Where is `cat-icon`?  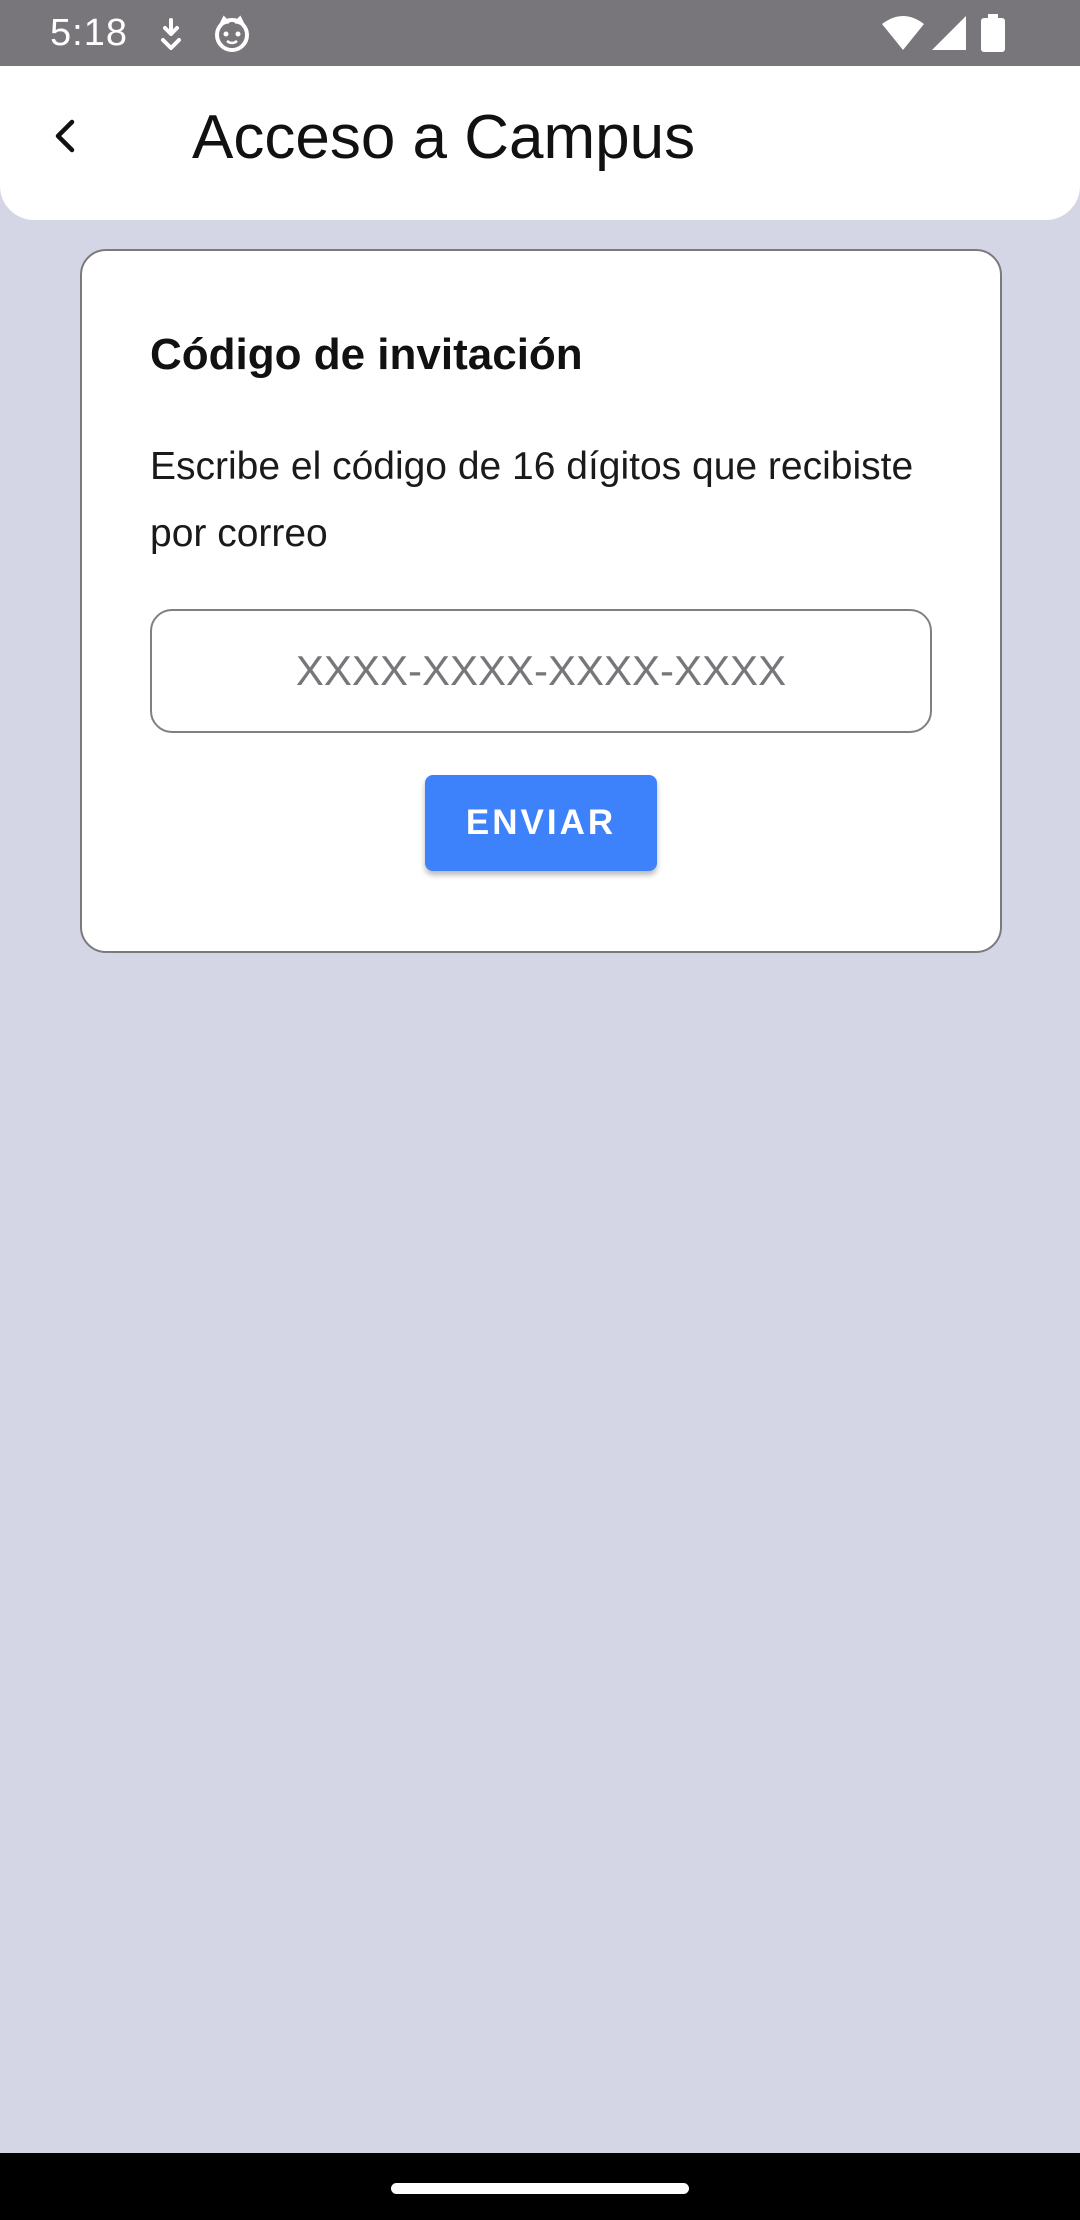 cat-icon is located at coordinates (232, 34).